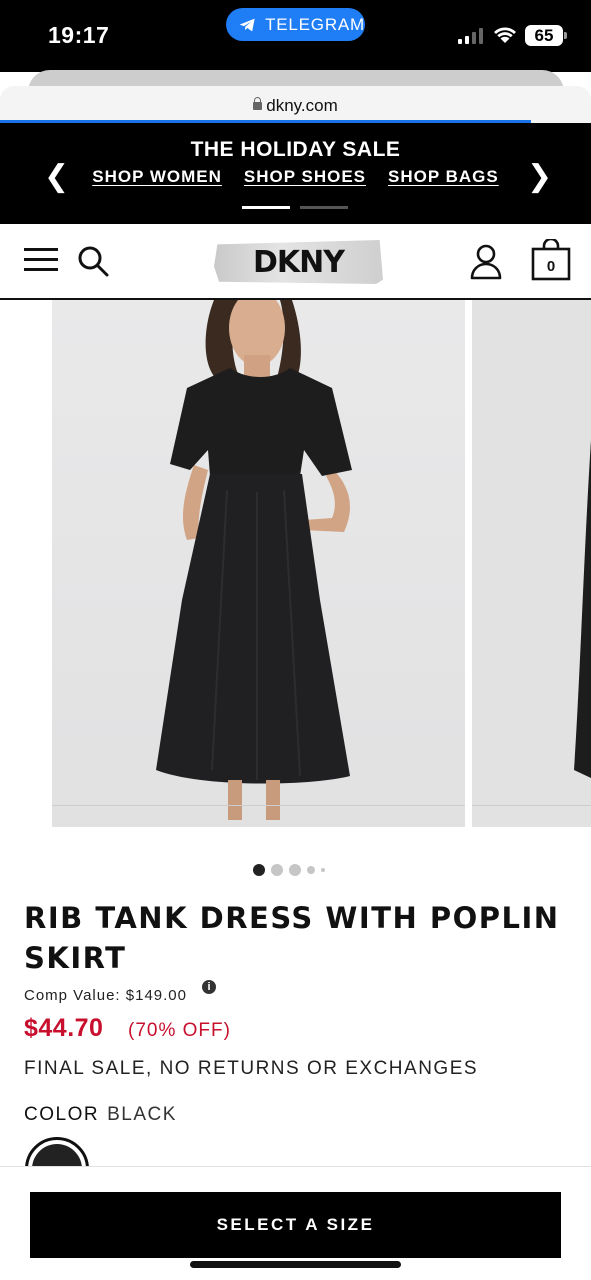  Describe the element at coordinates (41, 261) in the screenshot. I see `menu-hamburger-icon` at that location.